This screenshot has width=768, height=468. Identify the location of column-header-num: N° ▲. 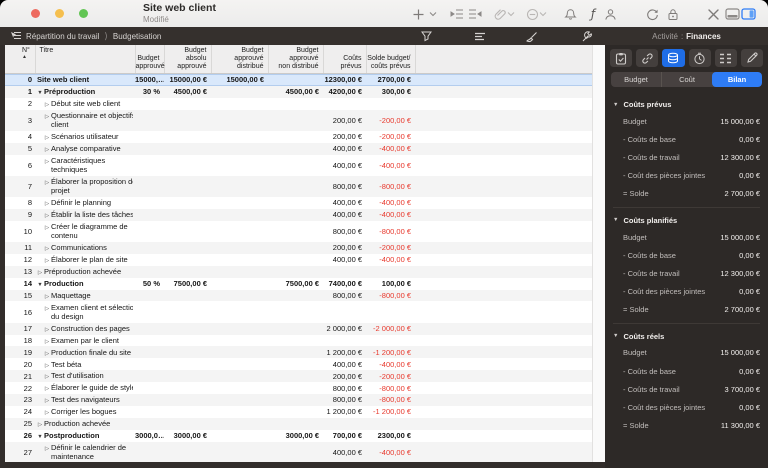
(20, 59).